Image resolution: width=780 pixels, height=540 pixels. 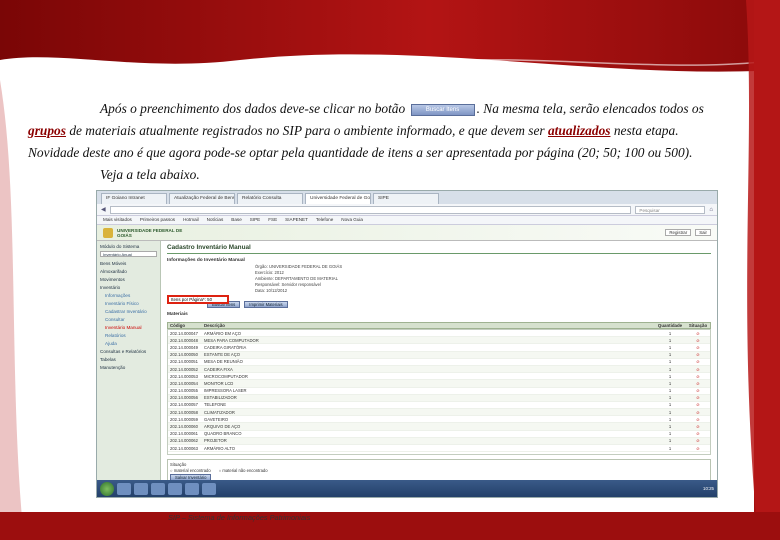 I want to click on windows-taskbar: 10:25, so click(x=407, y=488).